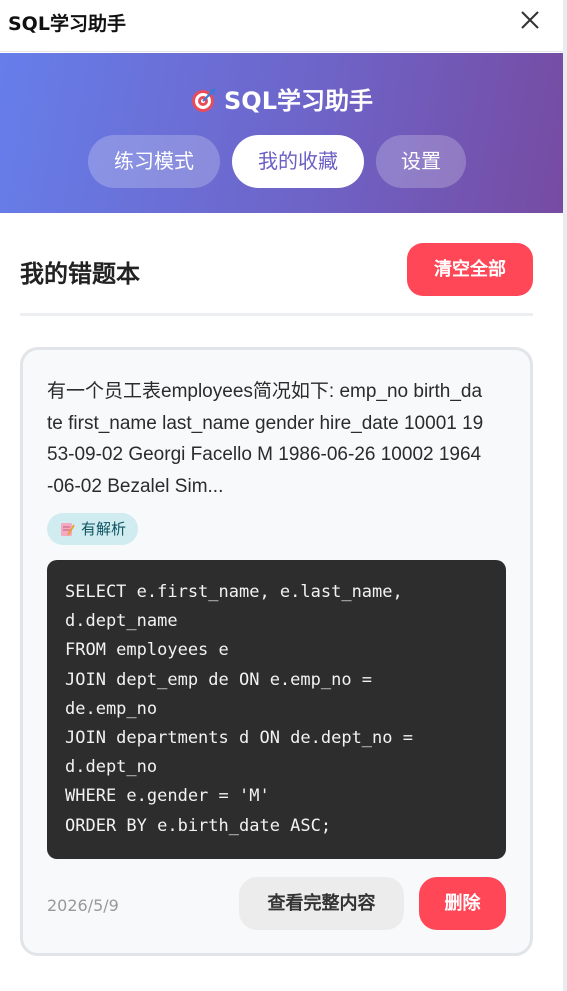 The image size is (567, 991). Describe the element at coordinates (321, 903) in the screenshot. I see `view-full-button: 查看完整内容` at that location.